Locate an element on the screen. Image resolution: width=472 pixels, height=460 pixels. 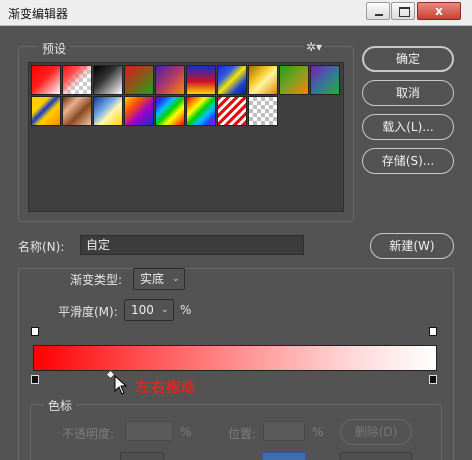
window-title: 渐变编辑器 is located at coordinates (38, 14).